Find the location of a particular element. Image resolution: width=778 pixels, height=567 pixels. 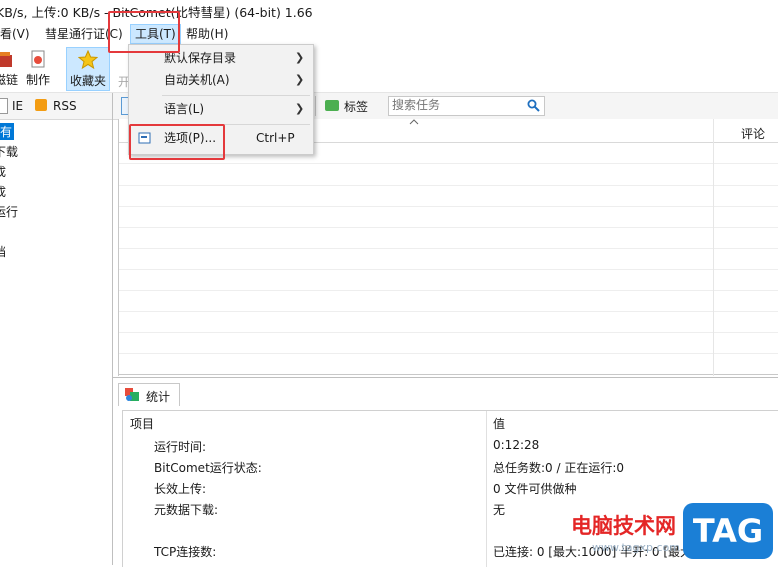

left-panel: IE RSS 有 下载 成 成 运行 档 is located at coordinates (56, 329).